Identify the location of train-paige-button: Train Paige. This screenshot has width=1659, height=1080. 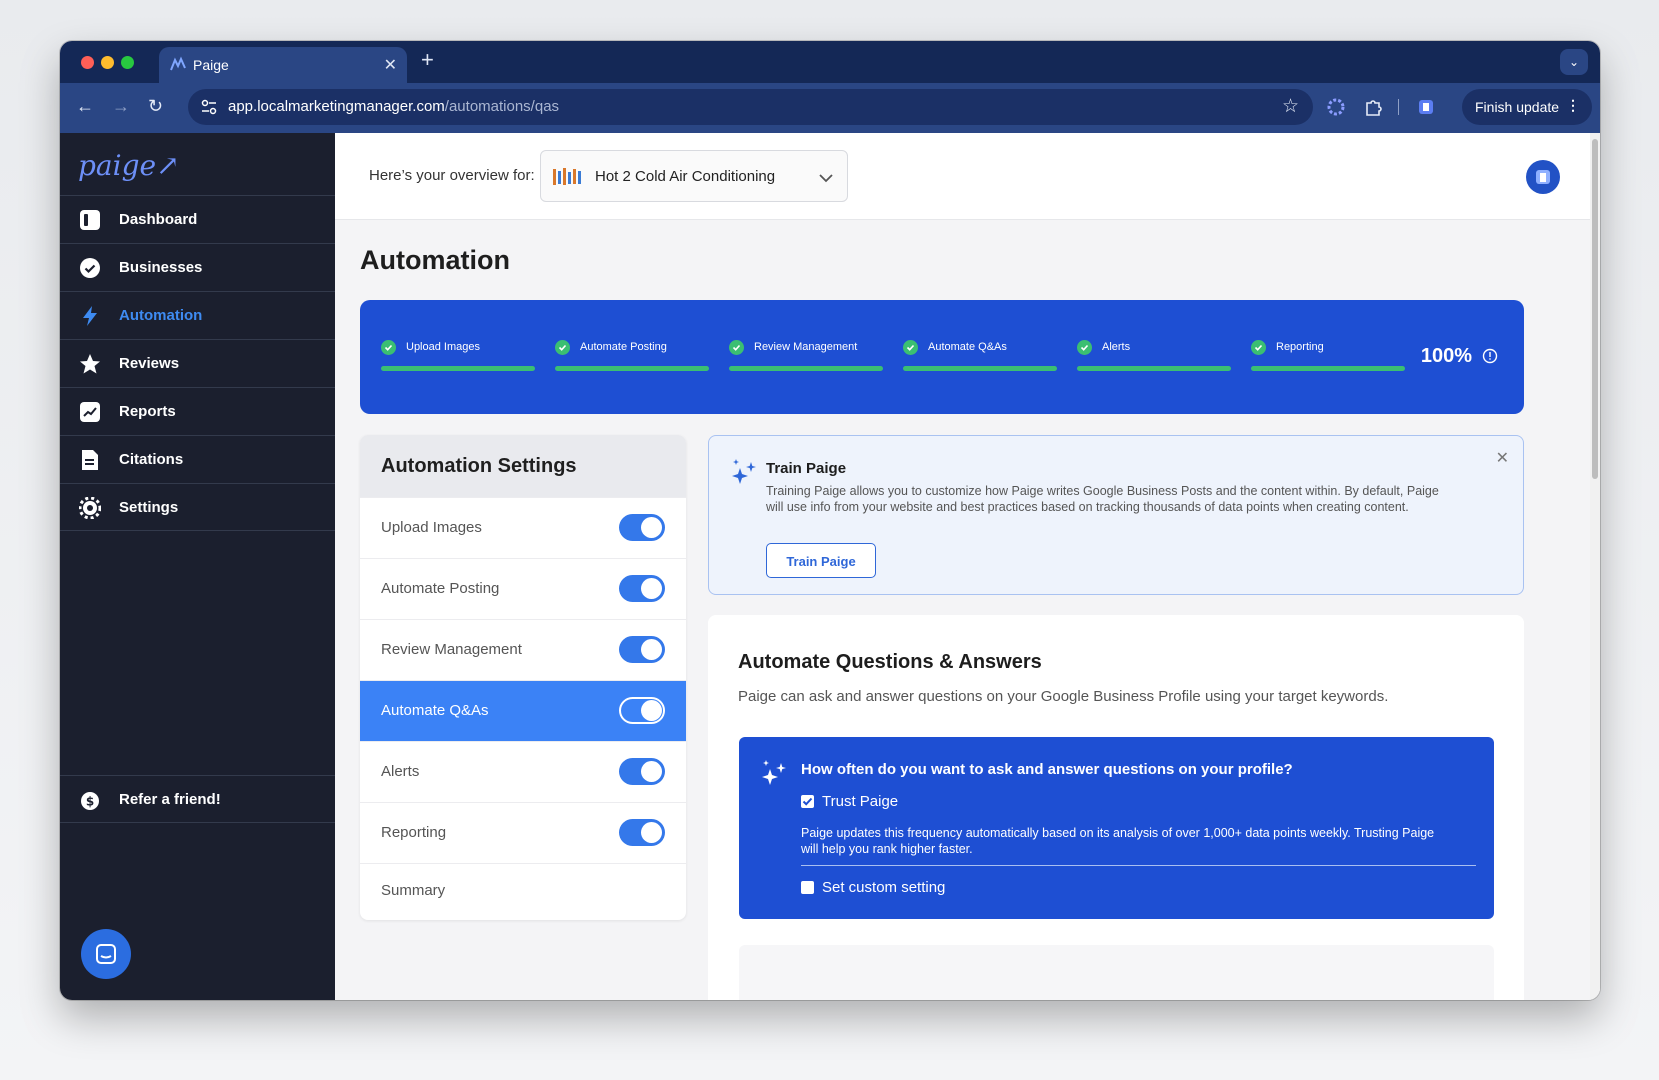
(821, 560).